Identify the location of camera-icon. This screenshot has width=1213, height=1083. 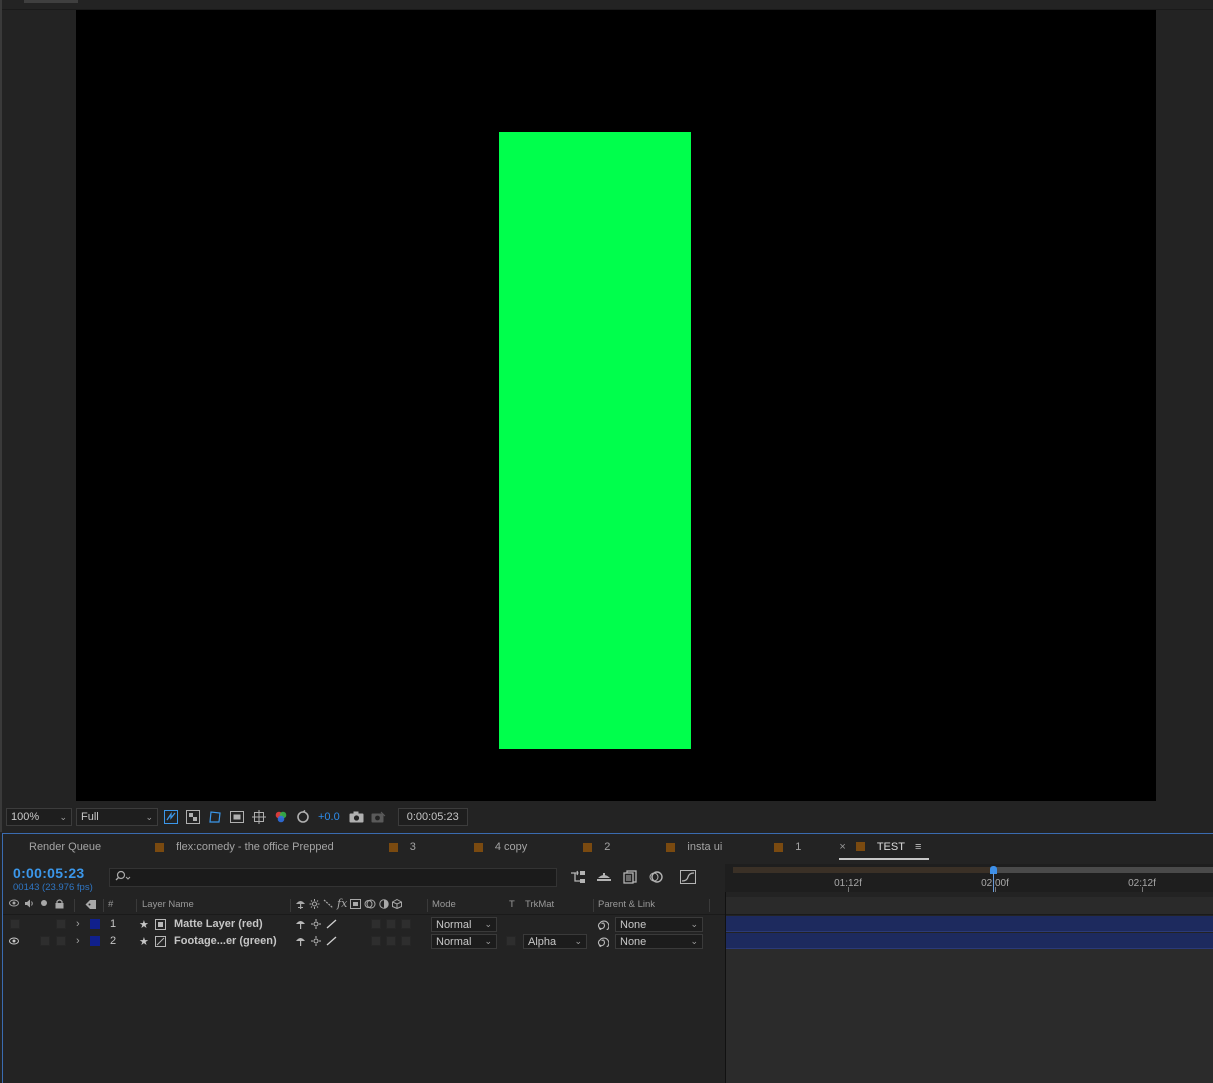
(357, 817).